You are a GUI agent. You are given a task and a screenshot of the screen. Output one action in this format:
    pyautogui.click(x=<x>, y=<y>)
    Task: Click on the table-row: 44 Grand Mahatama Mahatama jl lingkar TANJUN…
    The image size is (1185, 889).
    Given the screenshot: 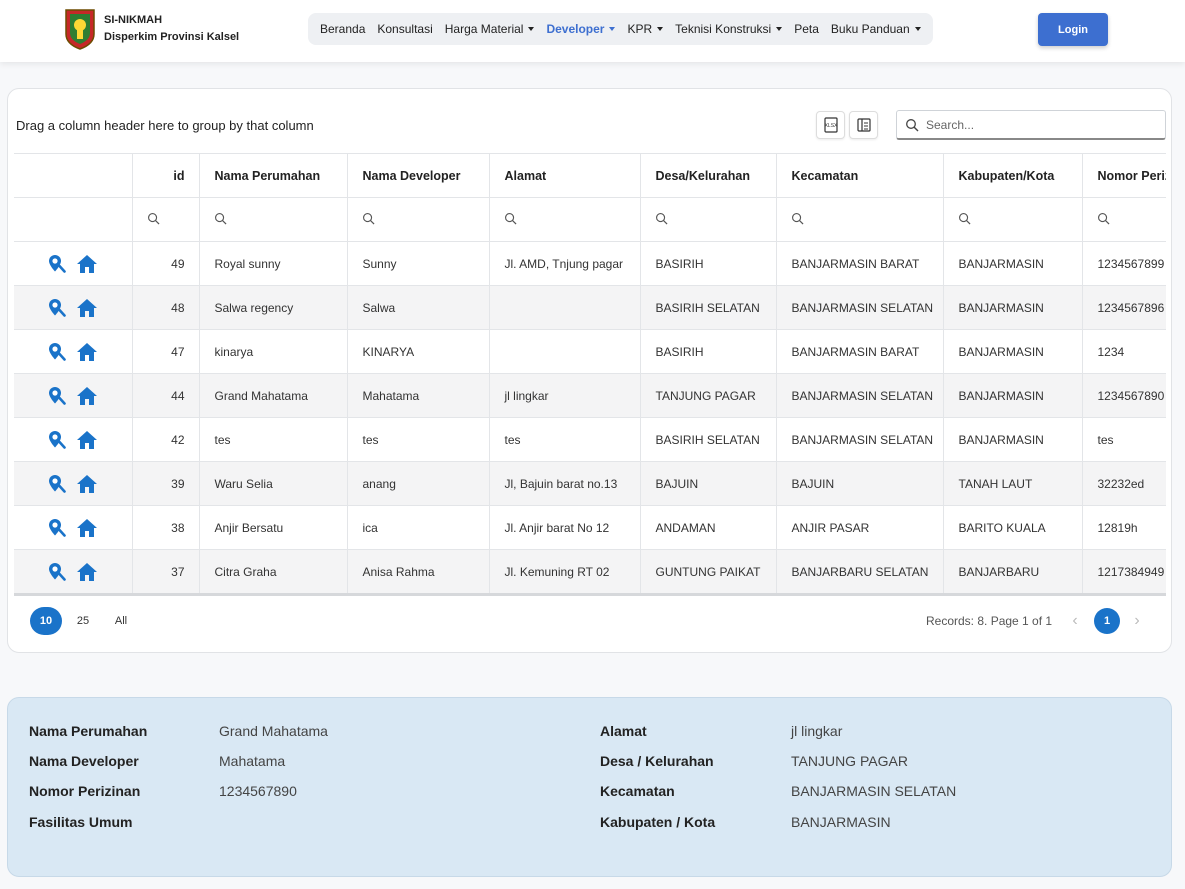 What is the action you would take?
    pyautogui.click(x=590, y=395)
    